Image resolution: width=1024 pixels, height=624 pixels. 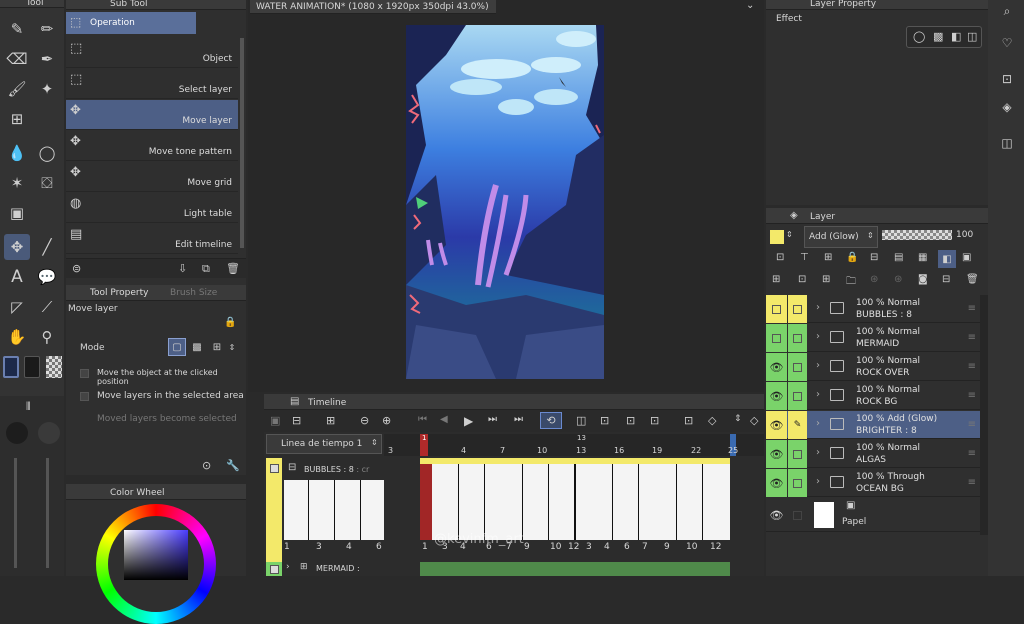 What do you see at coordinates (873, 309) in the screenshot?
I see `layer-row: › 100 % Normal BUBBLES : 8 ≡` at bounding box center [873, 309].